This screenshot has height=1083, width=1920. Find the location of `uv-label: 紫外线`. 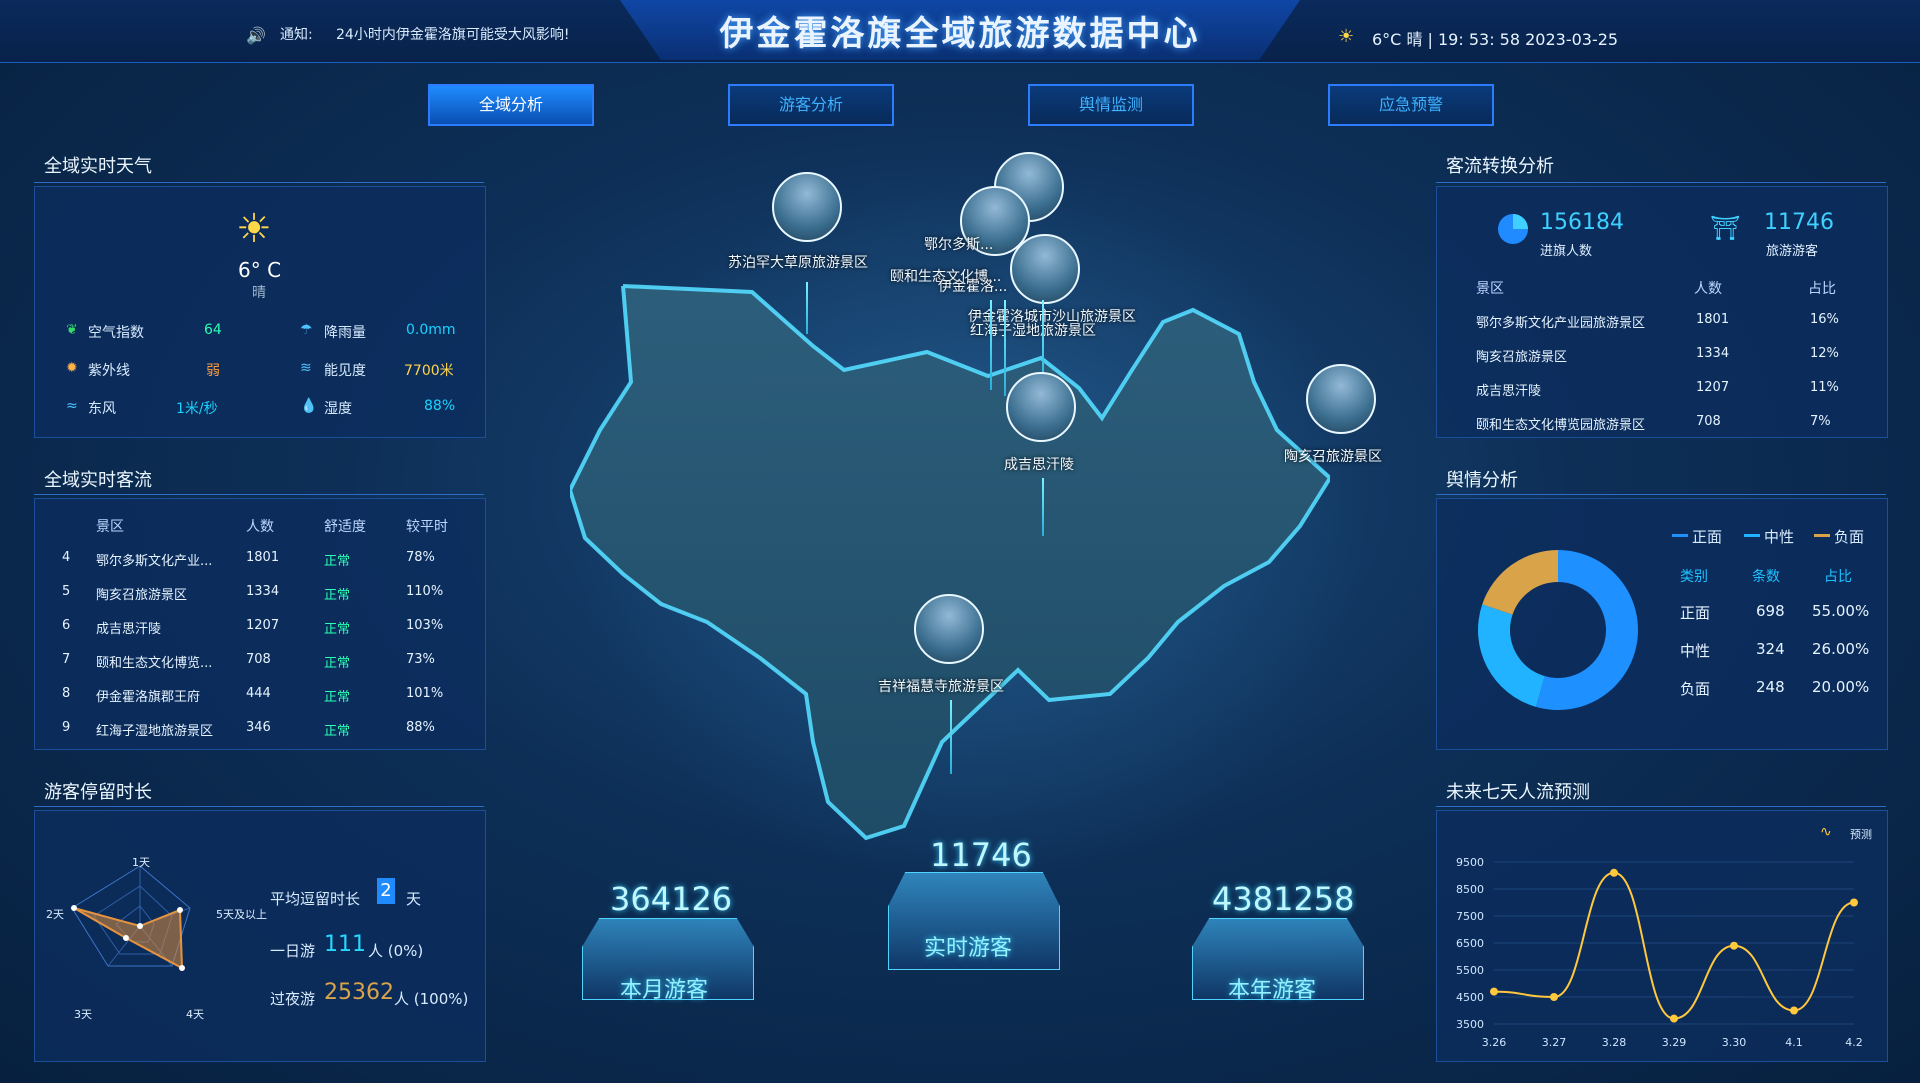

uv-label: 紫外线 is located at coordinates (109, 371).